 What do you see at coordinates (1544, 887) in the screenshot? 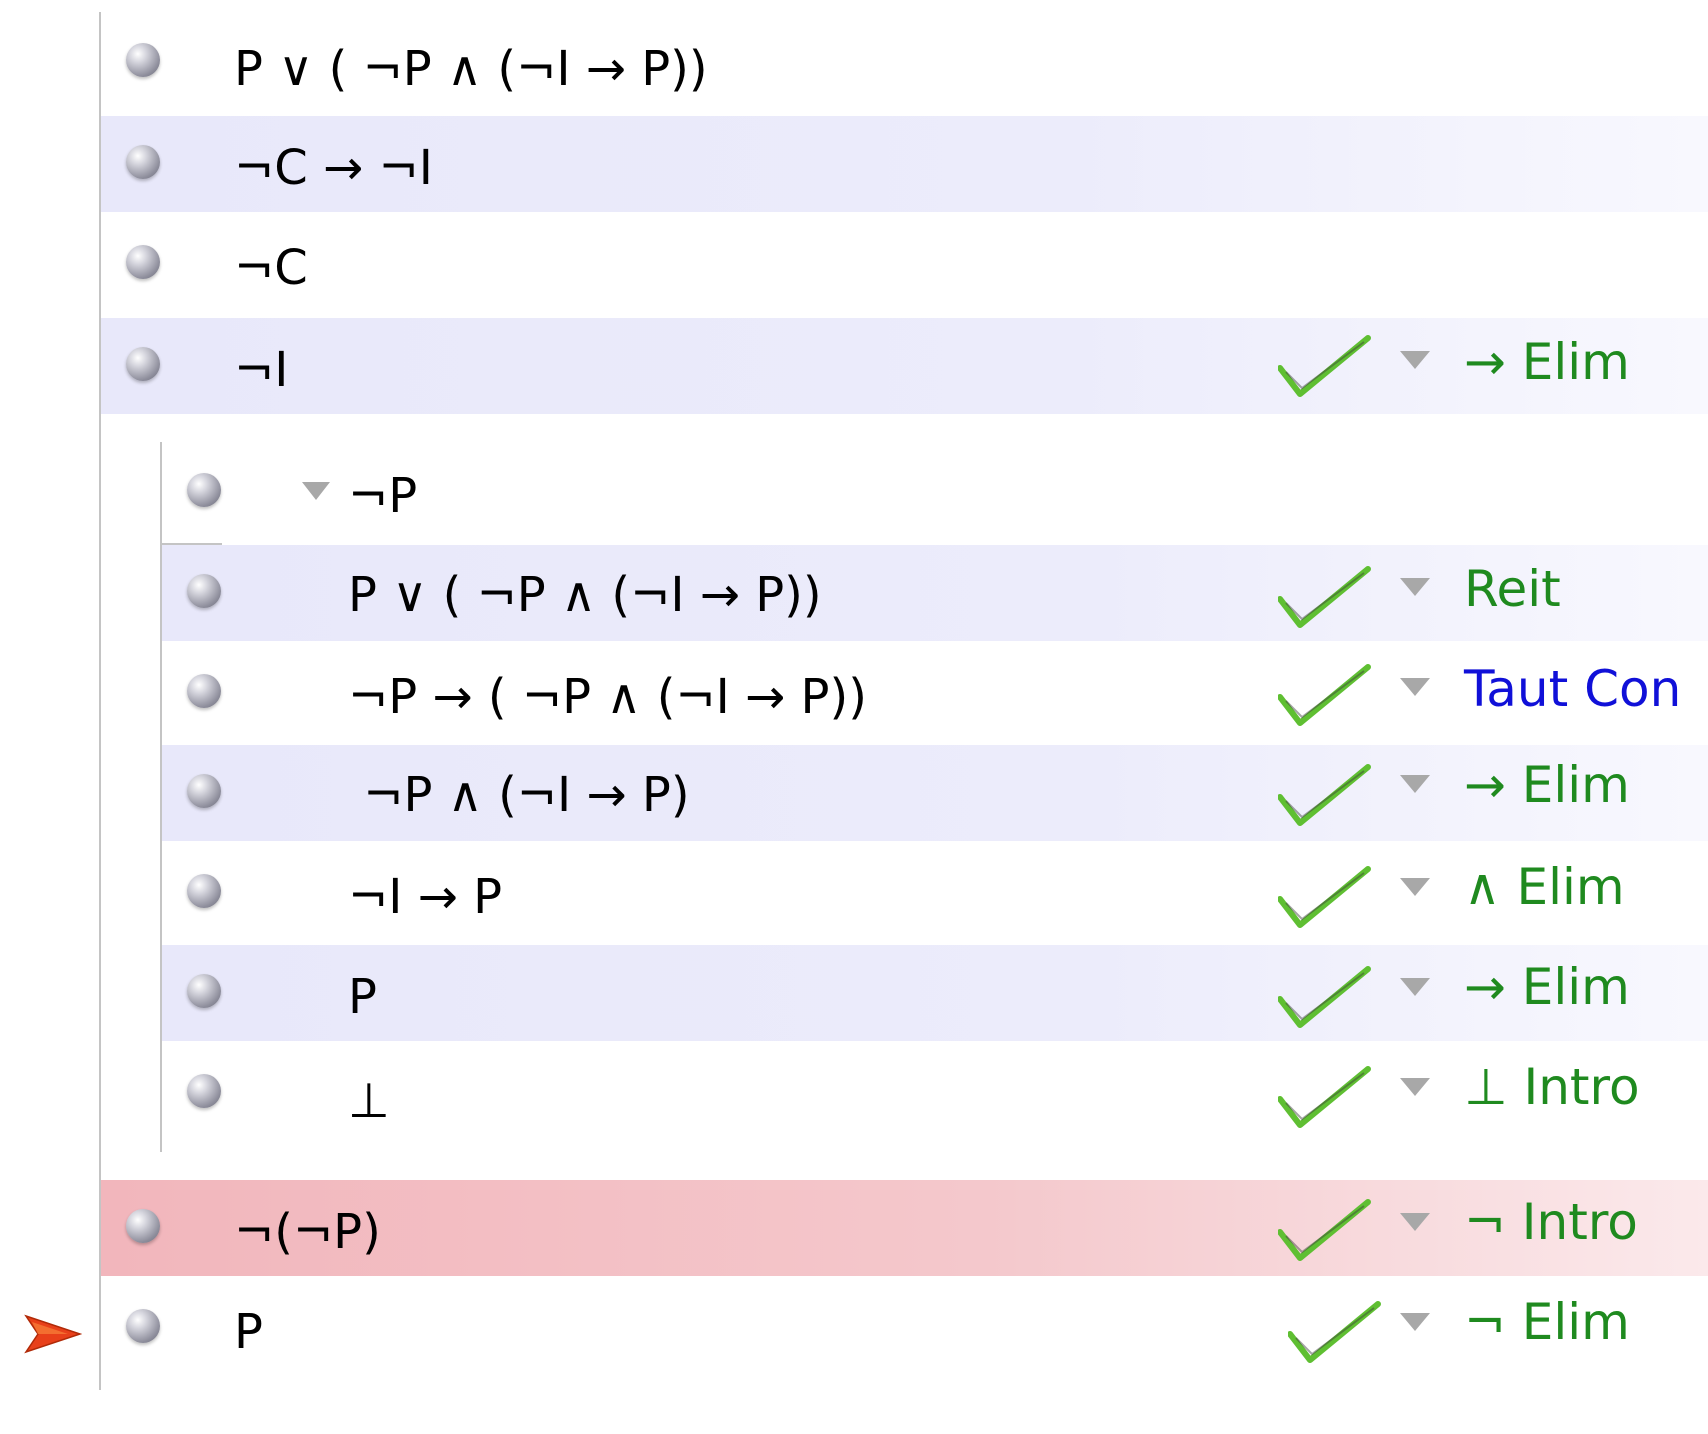
I see `rule-label: ∧ Elim` at bounding box center [1544, 887].